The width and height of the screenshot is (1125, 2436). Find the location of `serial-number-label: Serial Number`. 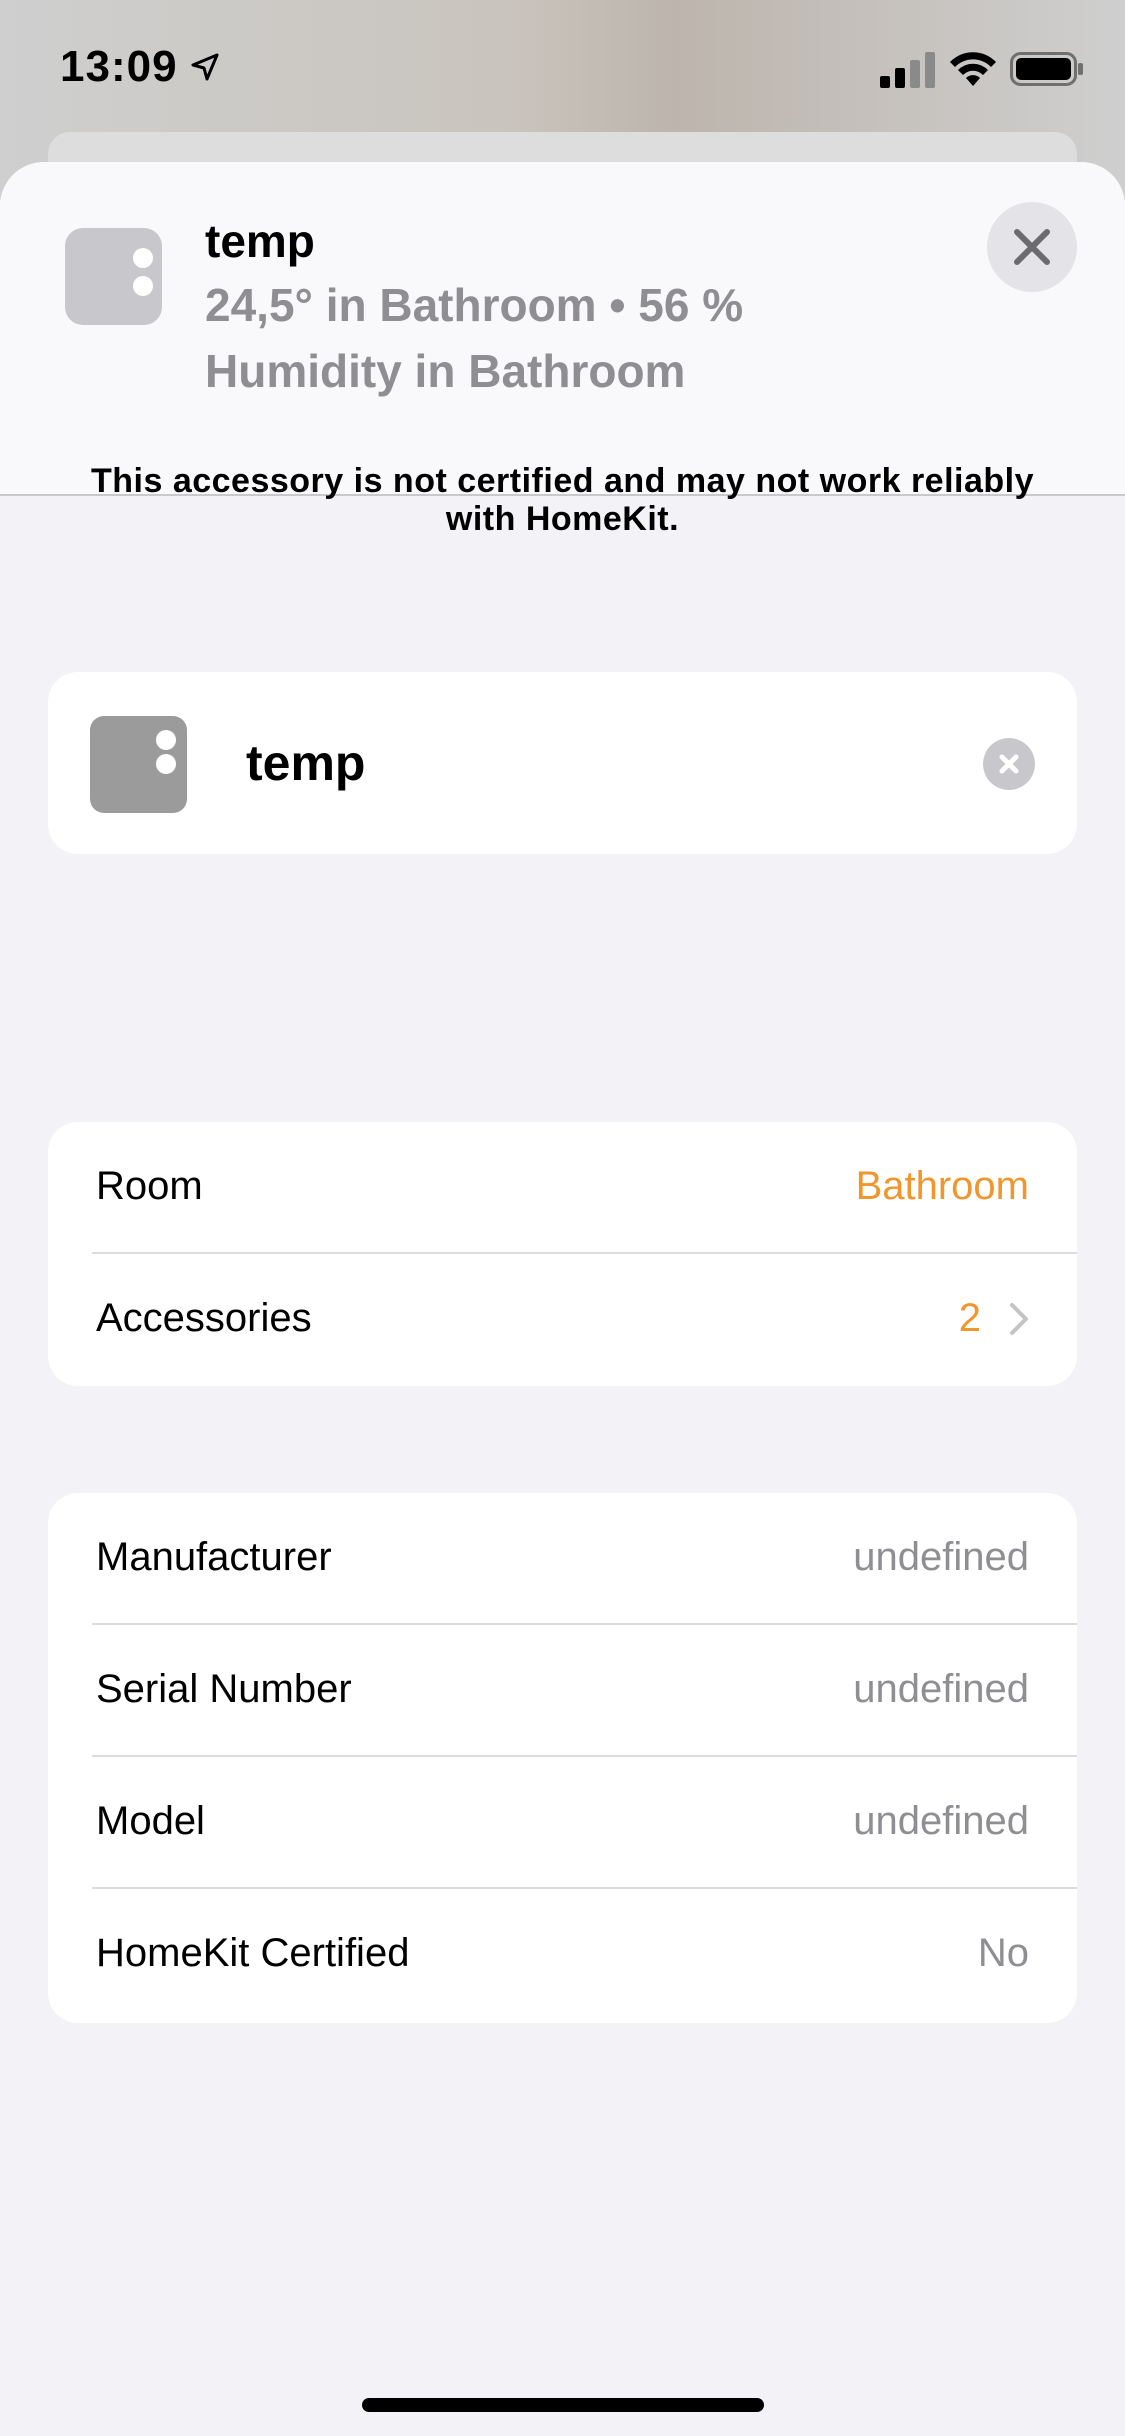

serial-number-label: Serial Number is located at coordinates (224, 1689).